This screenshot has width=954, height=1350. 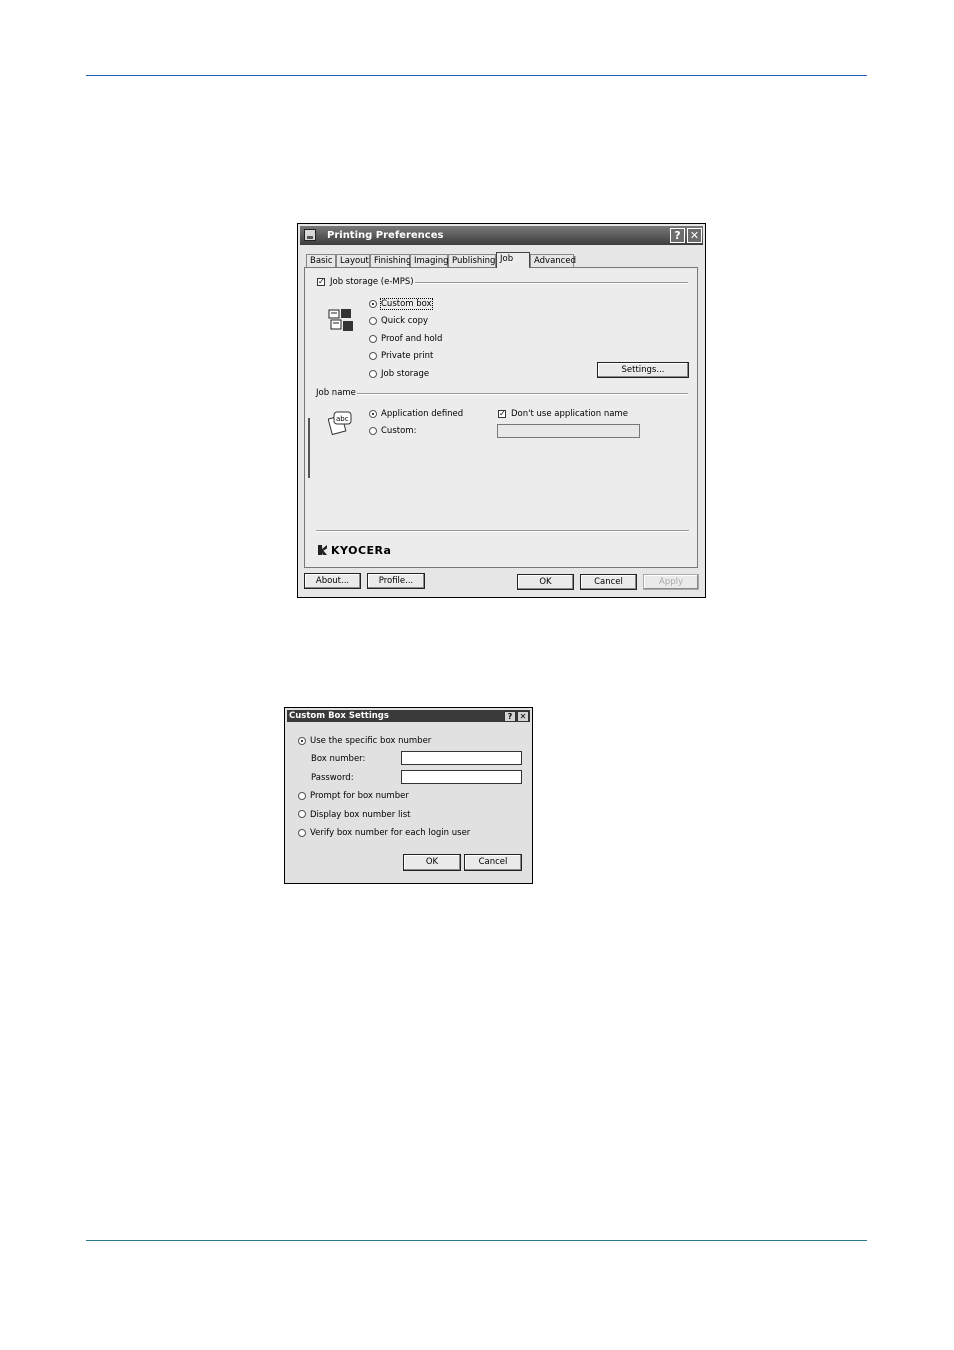 What do you see at coordinates (405, 374) in the screenshot?
I see `option-job-storage-label: Job storage` at bounding box center [405, 374].